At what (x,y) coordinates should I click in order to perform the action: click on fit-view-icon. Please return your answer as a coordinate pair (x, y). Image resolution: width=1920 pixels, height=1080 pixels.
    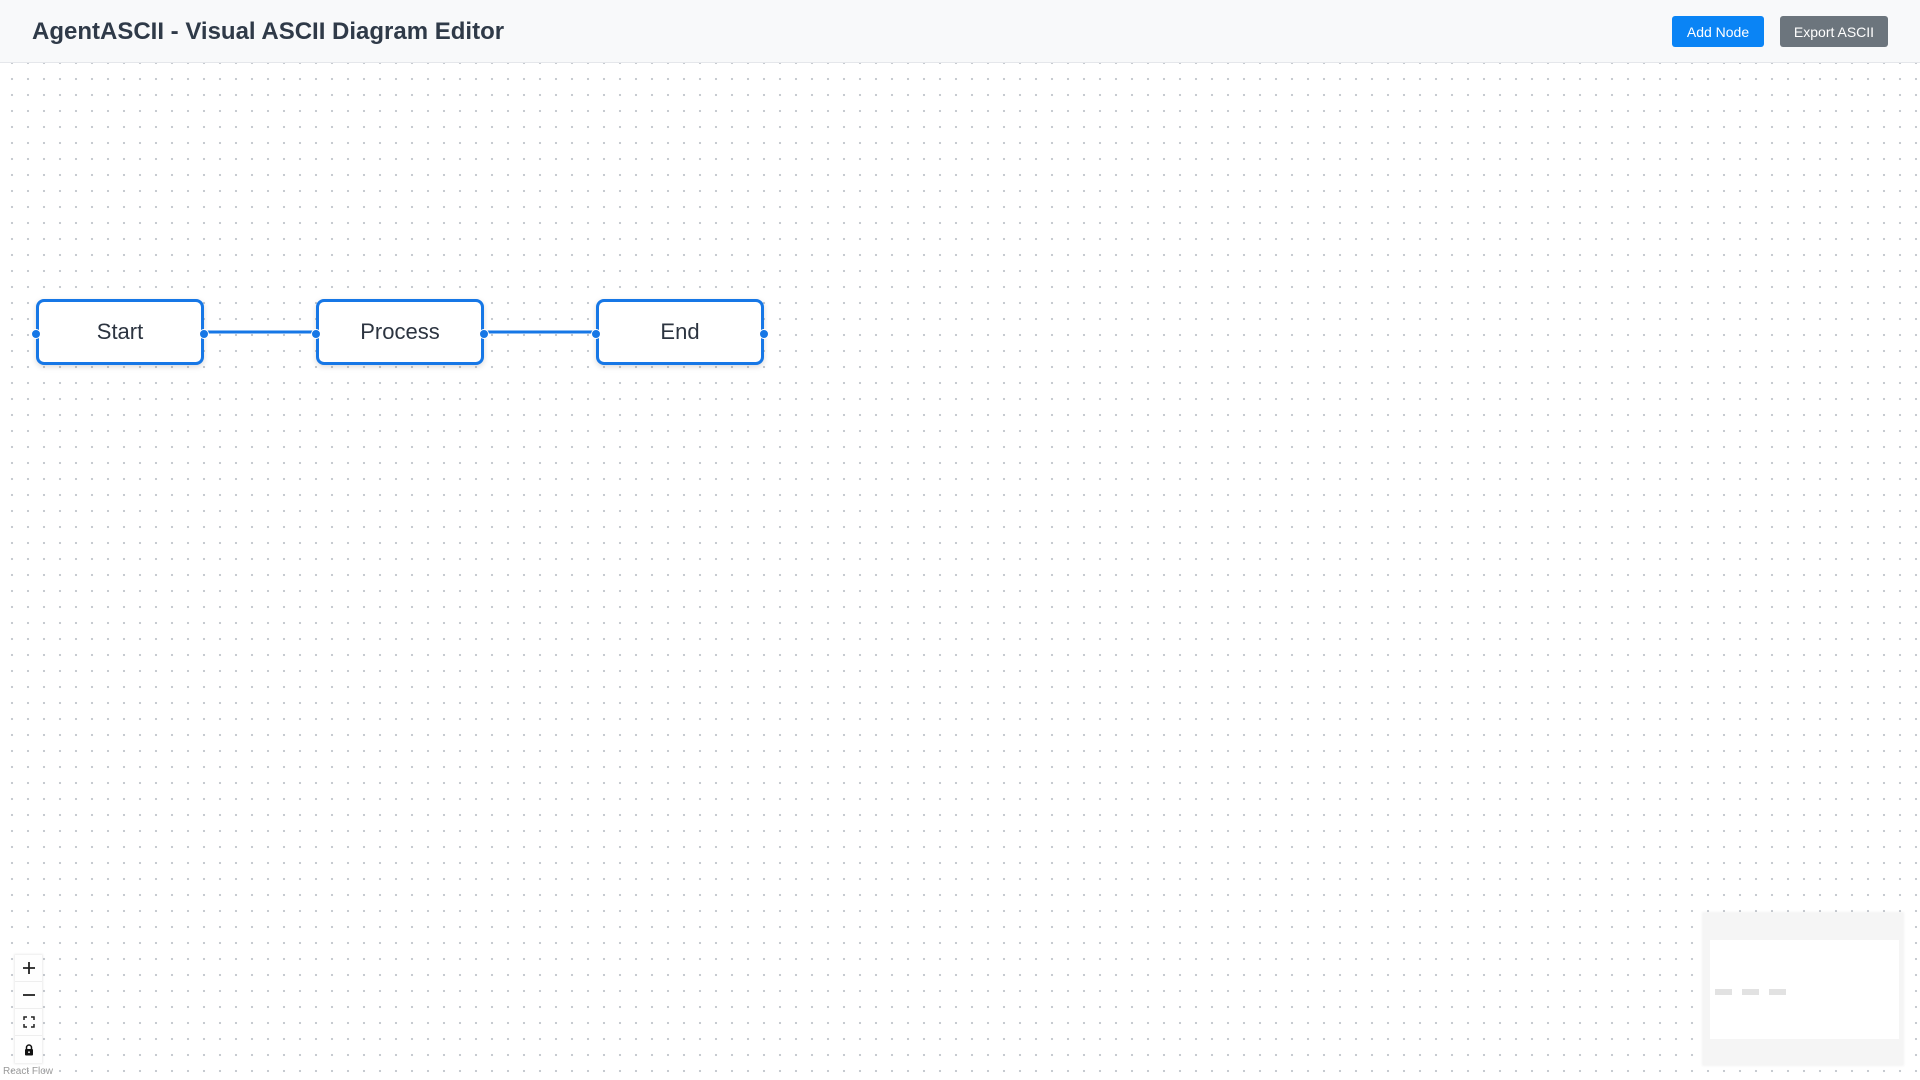
    Looking at the image, I should click on (28, 1022).